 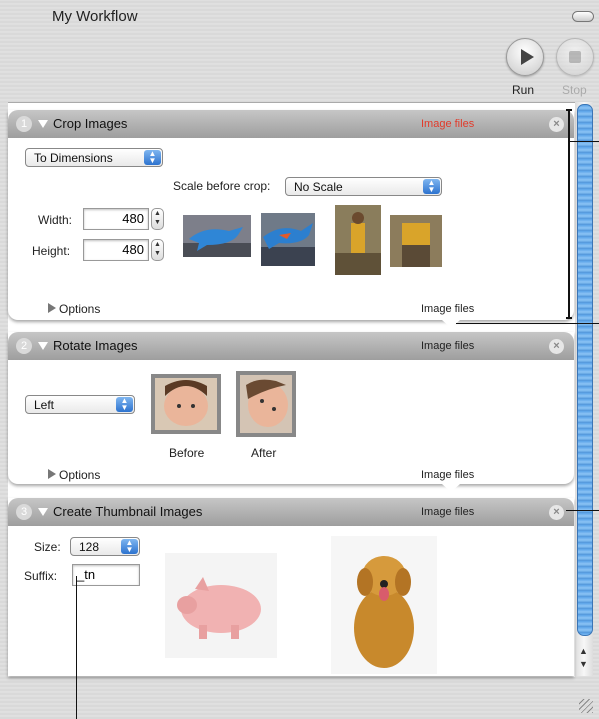 I want to click on width-field: 480, so click(x=116, y=219).